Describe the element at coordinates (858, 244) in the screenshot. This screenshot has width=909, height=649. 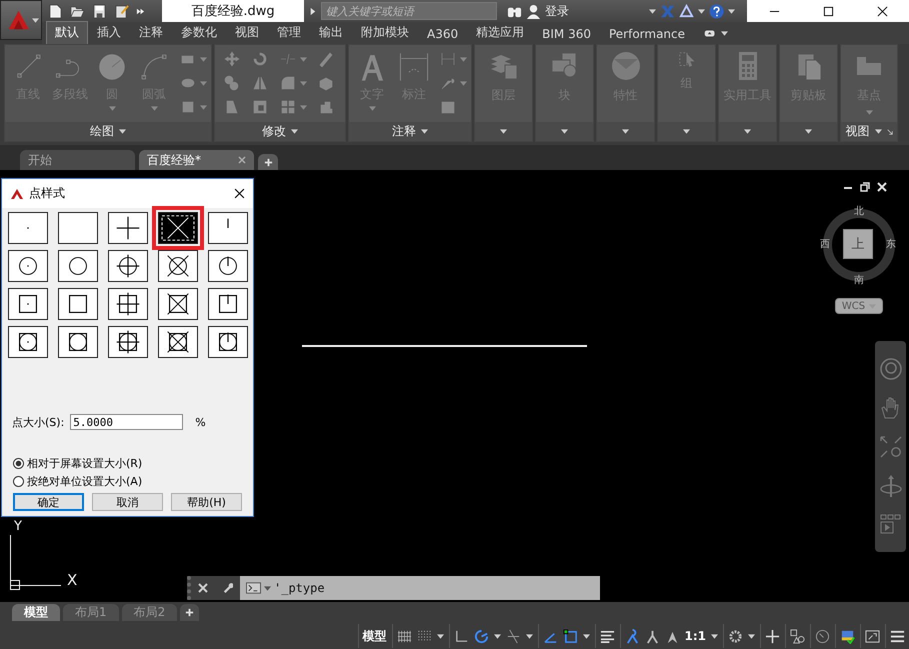
I see `viewcube-face: 上` at that location.